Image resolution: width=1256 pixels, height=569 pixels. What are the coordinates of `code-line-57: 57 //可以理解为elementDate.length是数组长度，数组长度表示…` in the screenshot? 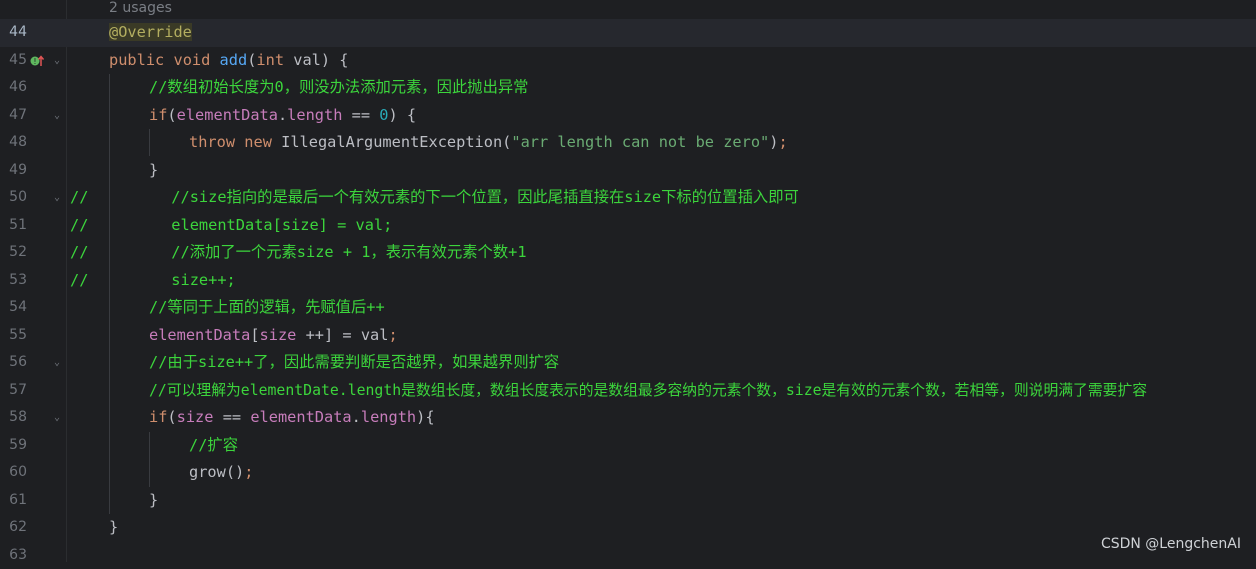 It's located at (628, 391).